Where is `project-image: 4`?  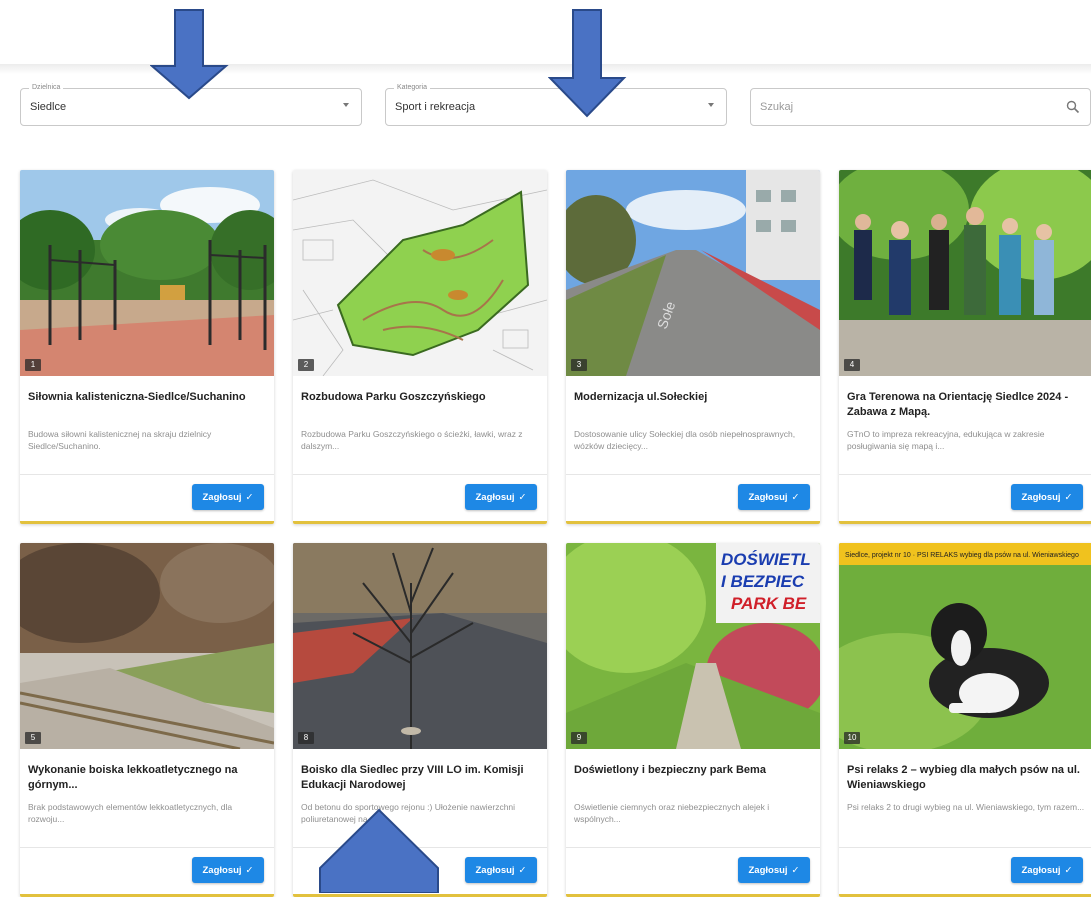 project-image: 4 is located at coordinates (965, 273).